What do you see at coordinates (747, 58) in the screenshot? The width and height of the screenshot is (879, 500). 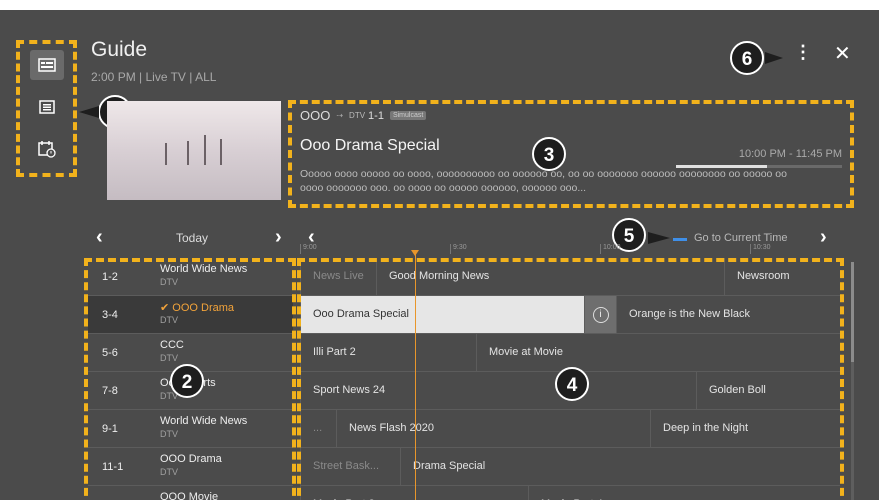 I see `callout-badge-6: 6` at bounding box center [747, 58].